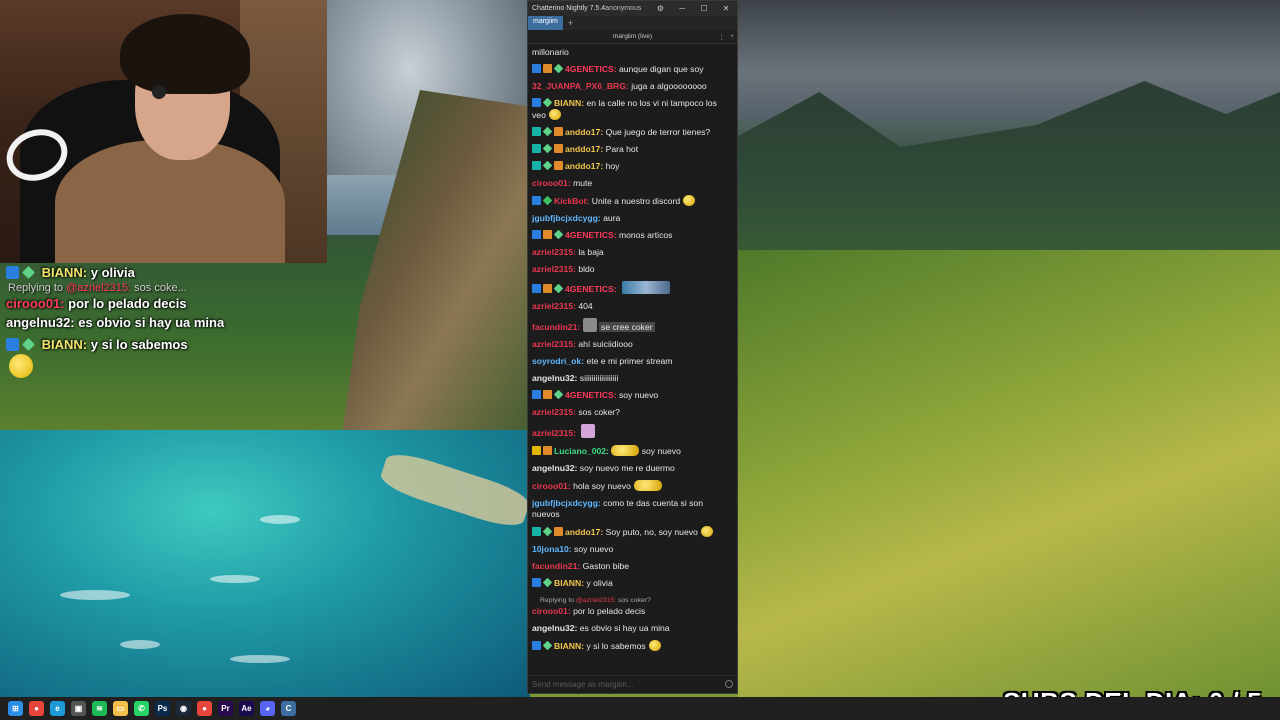 The width and height of the screenshot is (1280, 720). What do you see at coordinates (573, 201) in the screenshot?
I see `chat-username: KickBot:` at bounding box center [573, 201].